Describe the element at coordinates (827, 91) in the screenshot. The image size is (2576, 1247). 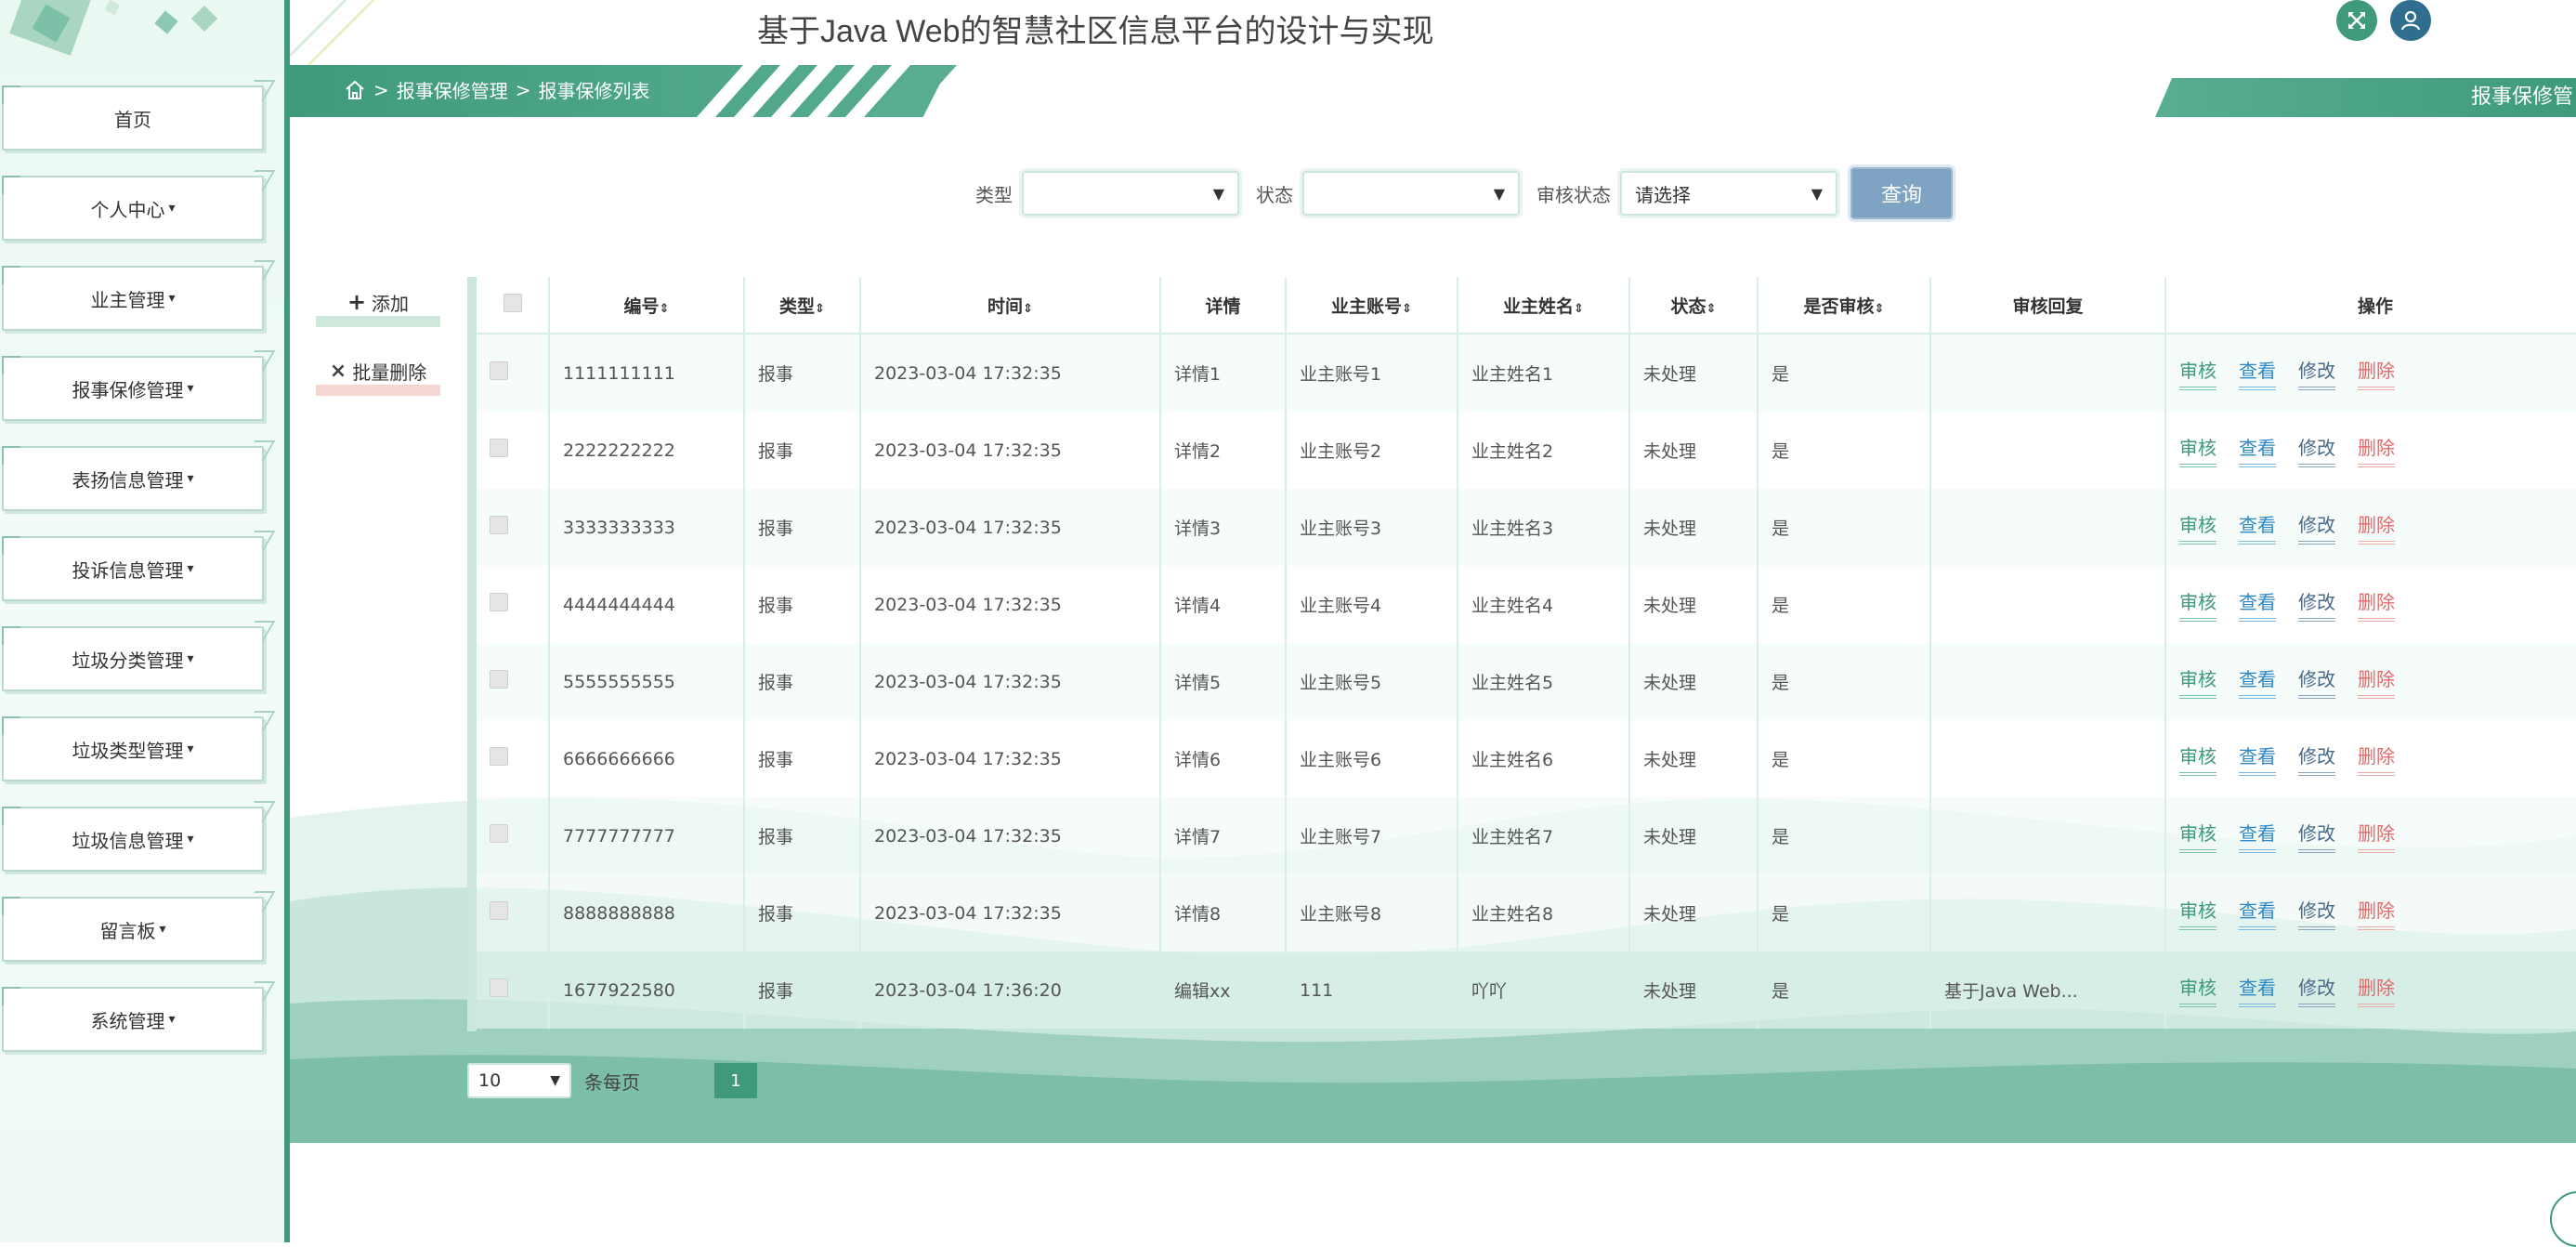
I see `breadcrumb-stripes` at that location.